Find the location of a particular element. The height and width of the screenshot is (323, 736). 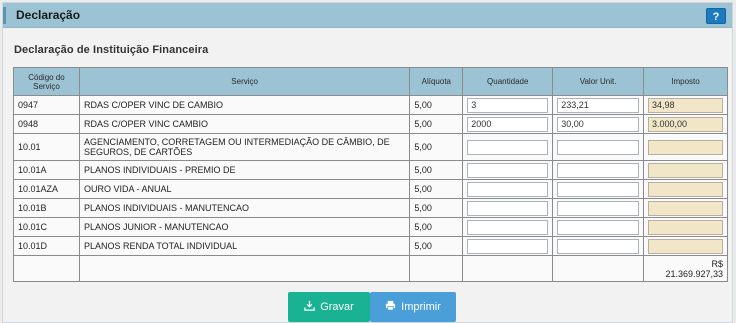

servico-cell: PLANOS INDIVIDUAIS - MANUTENCAO is located at coordinates (244, 208).